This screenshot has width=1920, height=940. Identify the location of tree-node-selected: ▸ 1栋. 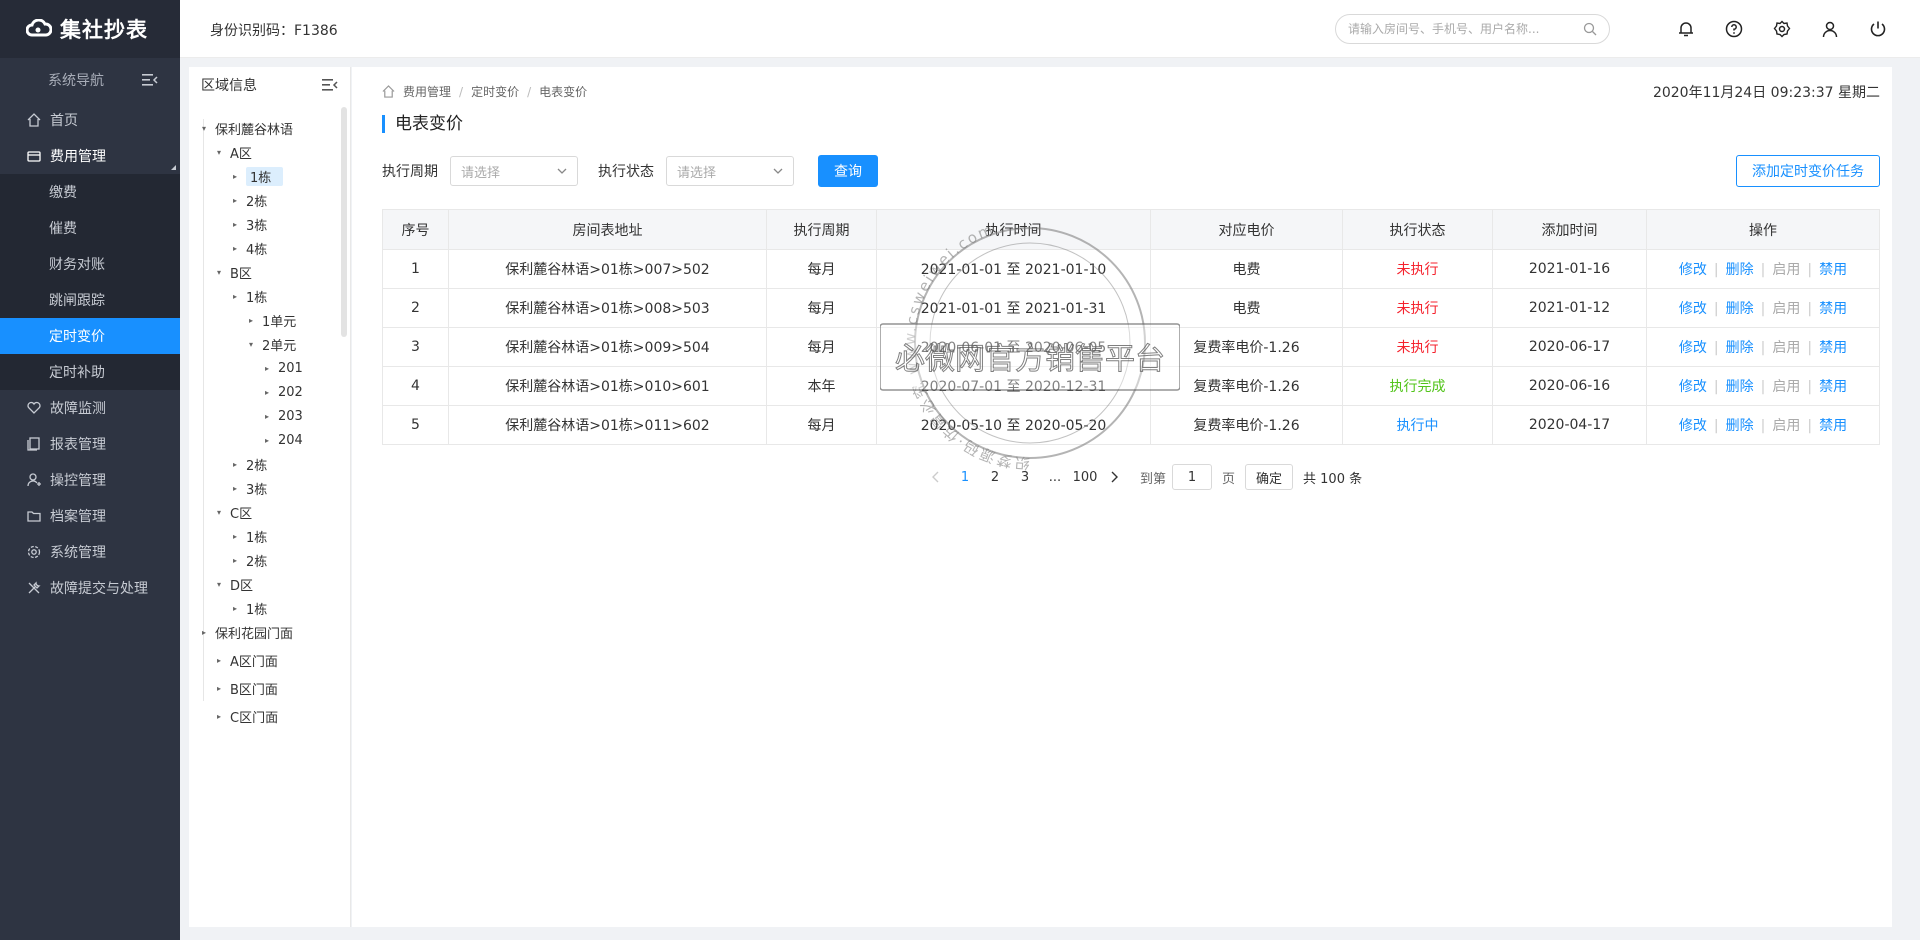
(257, 176).